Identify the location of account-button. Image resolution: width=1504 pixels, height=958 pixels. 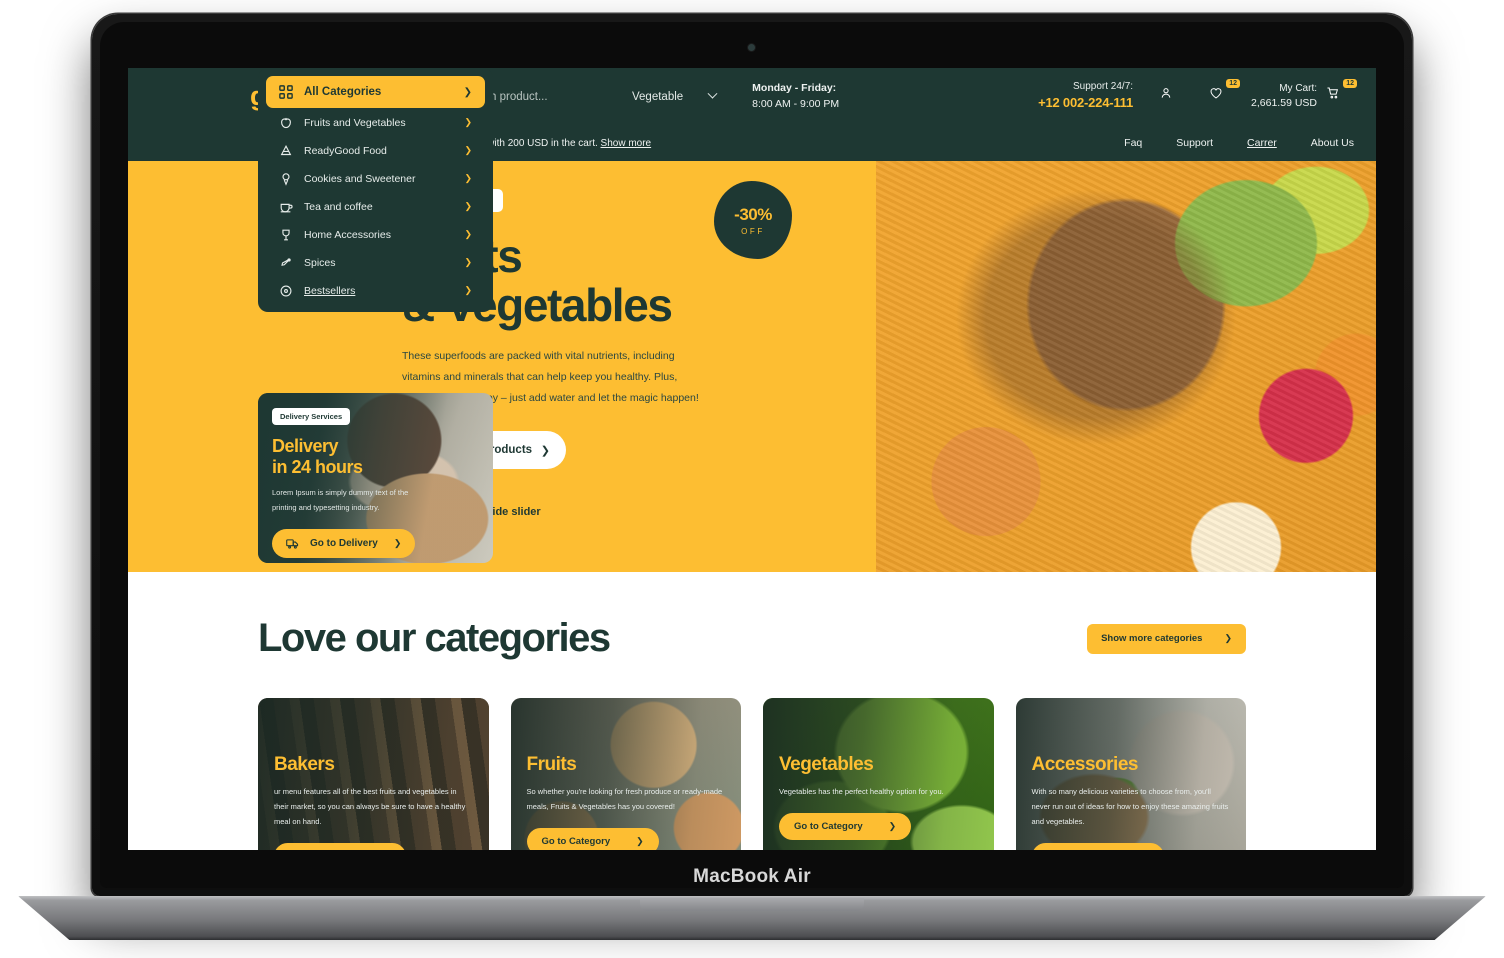
(1170, 97).